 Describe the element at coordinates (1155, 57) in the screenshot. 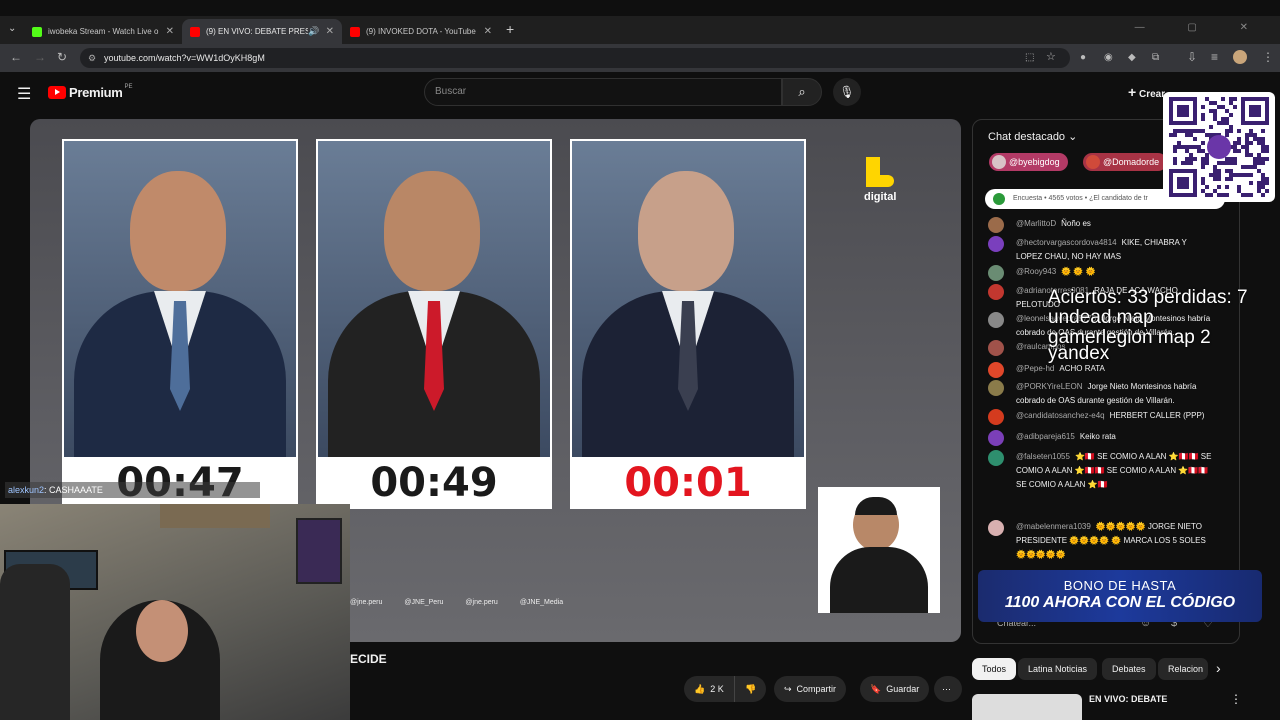

I see `puzzle-icon: ⧉` at that location.